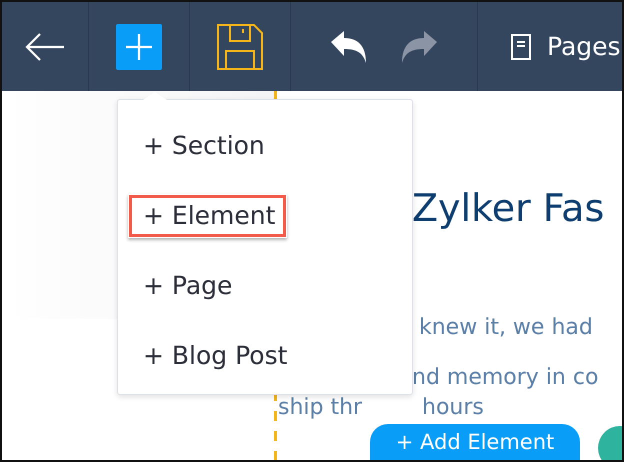 The height and width of the screenshot is (462, 624). Describe the element at coordinates (419, 46) in the screenshot. I see `redo-icon` at that location.